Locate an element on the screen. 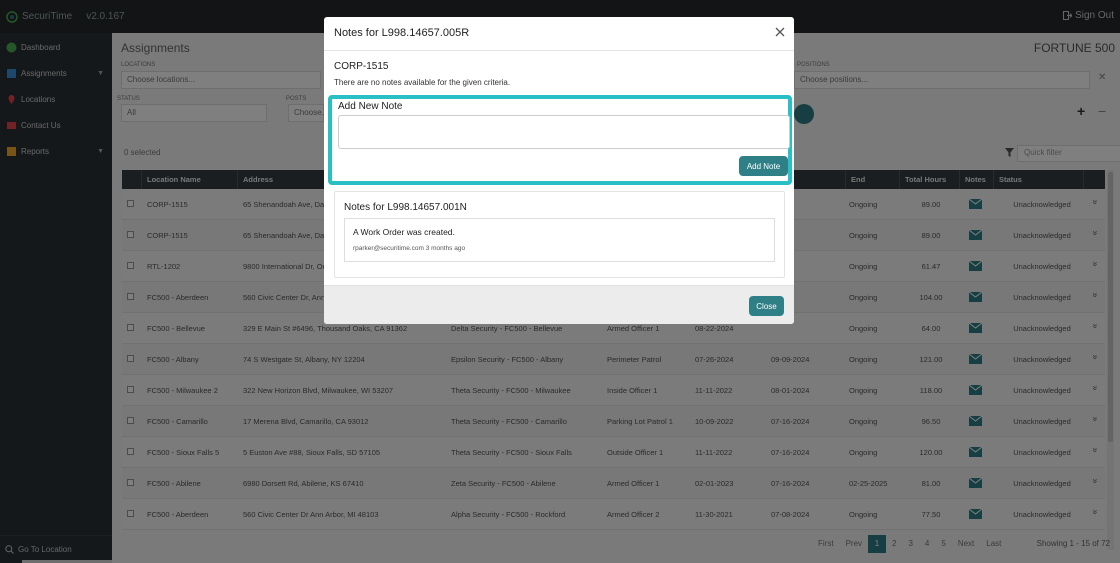 Image resolution: width=1120 pixels, height=563 pixels. note-textarea is located at coordinates (564, 132).